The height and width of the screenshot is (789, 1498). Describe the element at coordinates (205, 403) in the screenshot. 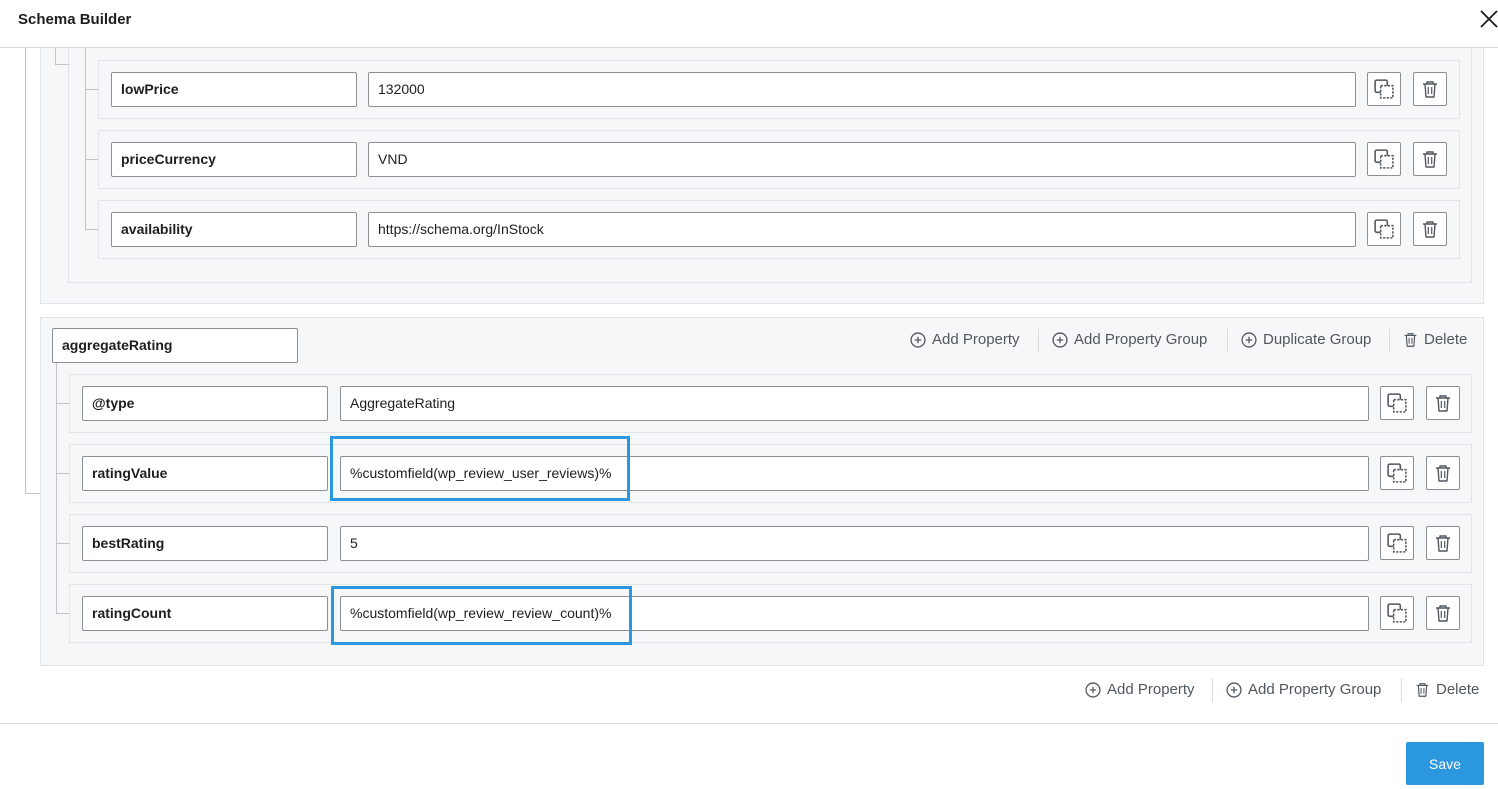

I see `property-key-field: @type` at that location.